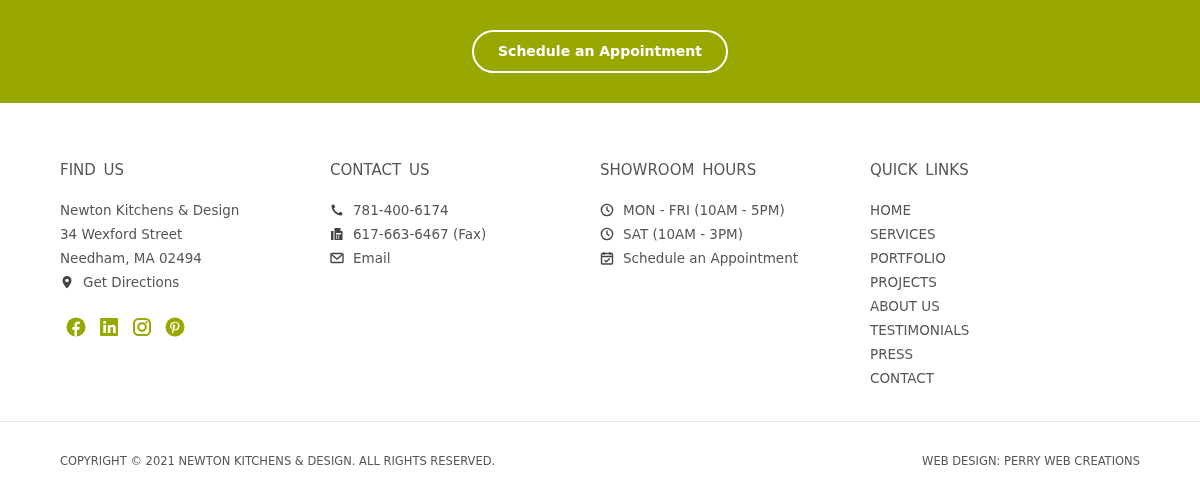 The image size is (1200, 501). I want to click on footer-link: SERVICES, so click(903, 234).